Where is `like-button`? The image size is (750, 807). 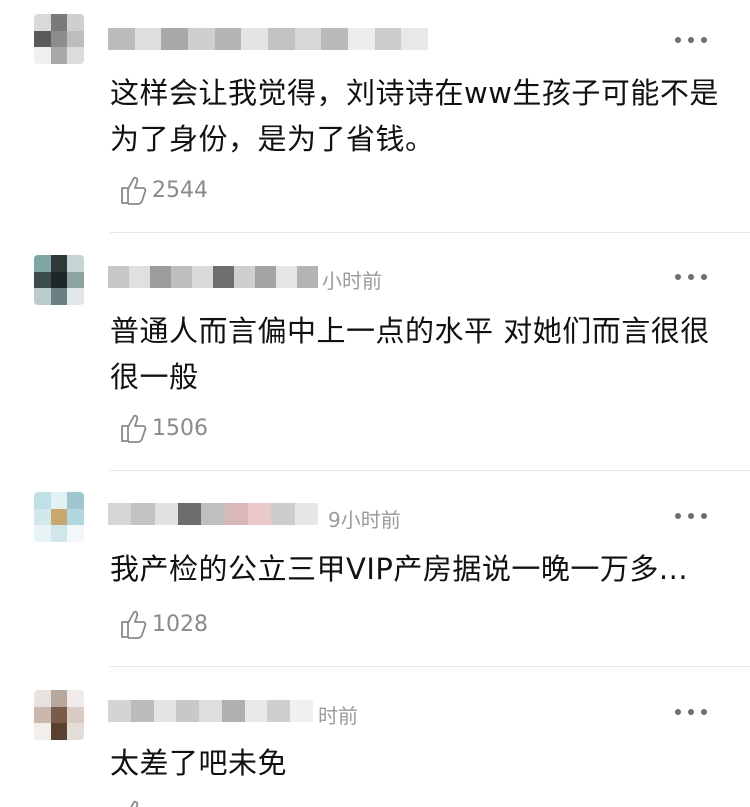 like-button is located at coordinates (136, 802).